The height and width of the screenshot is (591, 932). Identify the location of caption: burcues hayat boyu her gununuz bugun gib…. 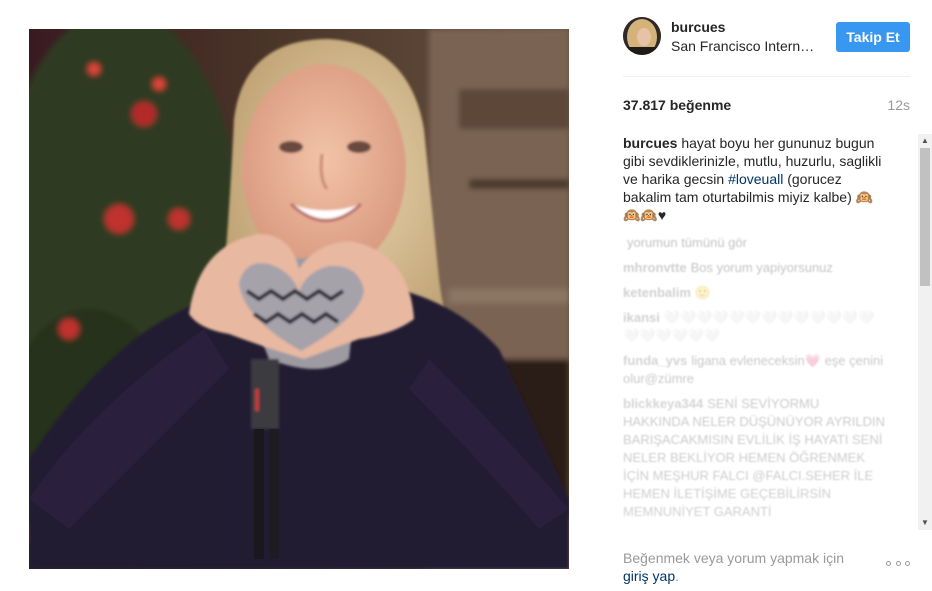
(755, 179).